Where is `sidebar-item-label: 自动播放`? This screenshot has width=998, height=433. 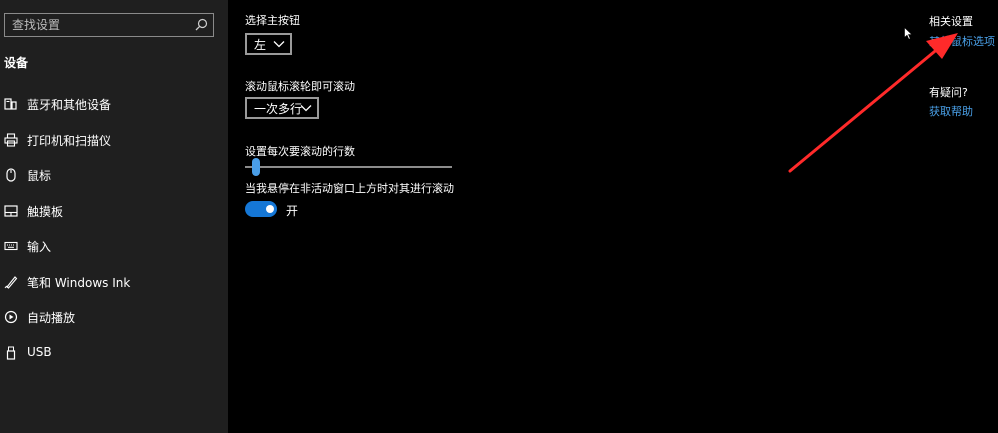
sidebar-item-label: 自动播放 is located at coordinates (51, 318).